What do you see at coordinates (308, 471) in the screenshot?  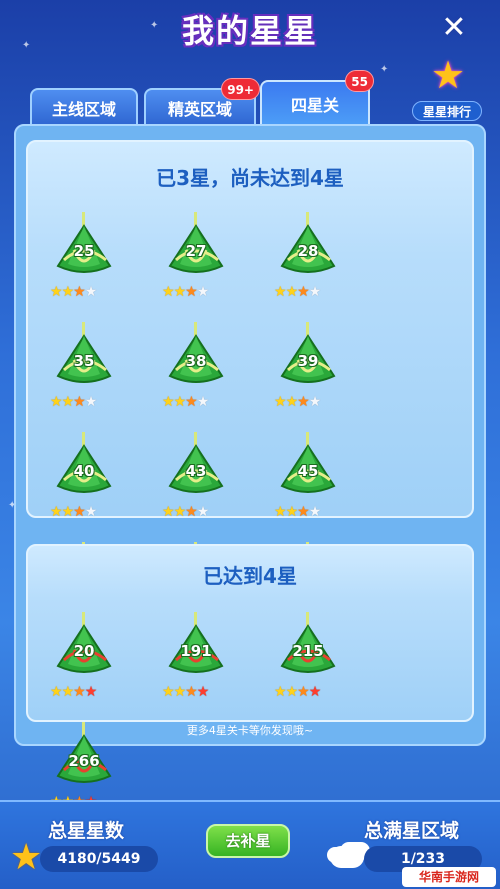 I see `level-number: 45` at bounding box center [308, 471].